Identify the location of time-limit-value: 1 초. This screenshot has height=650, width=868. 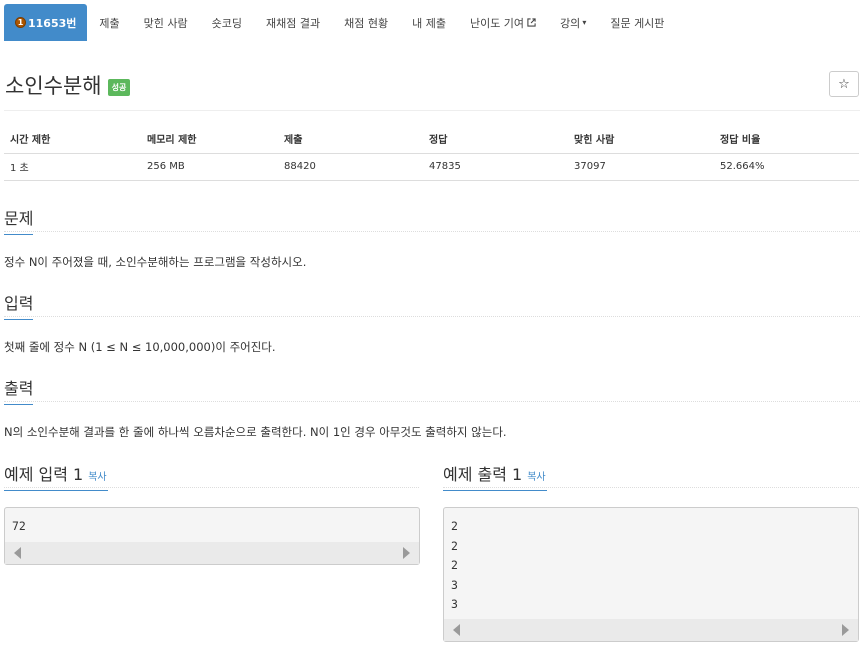
(72, 167).